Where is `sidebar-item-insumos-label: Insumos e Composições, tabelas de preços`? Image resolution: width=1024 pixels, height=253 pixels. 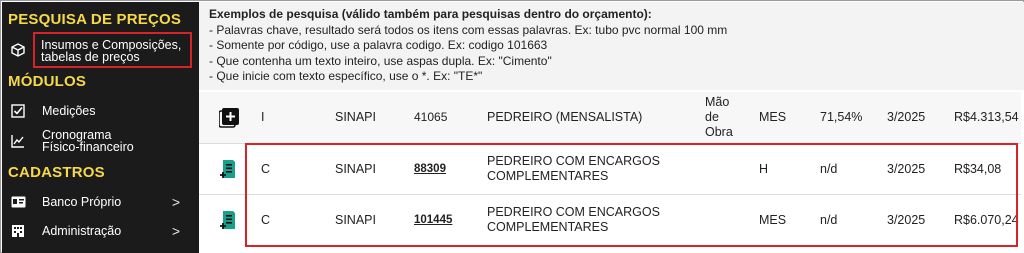
sidebar-item-insumos-label: Insumos e Composições, tabelas de preços is located at coordinates (116, 51).